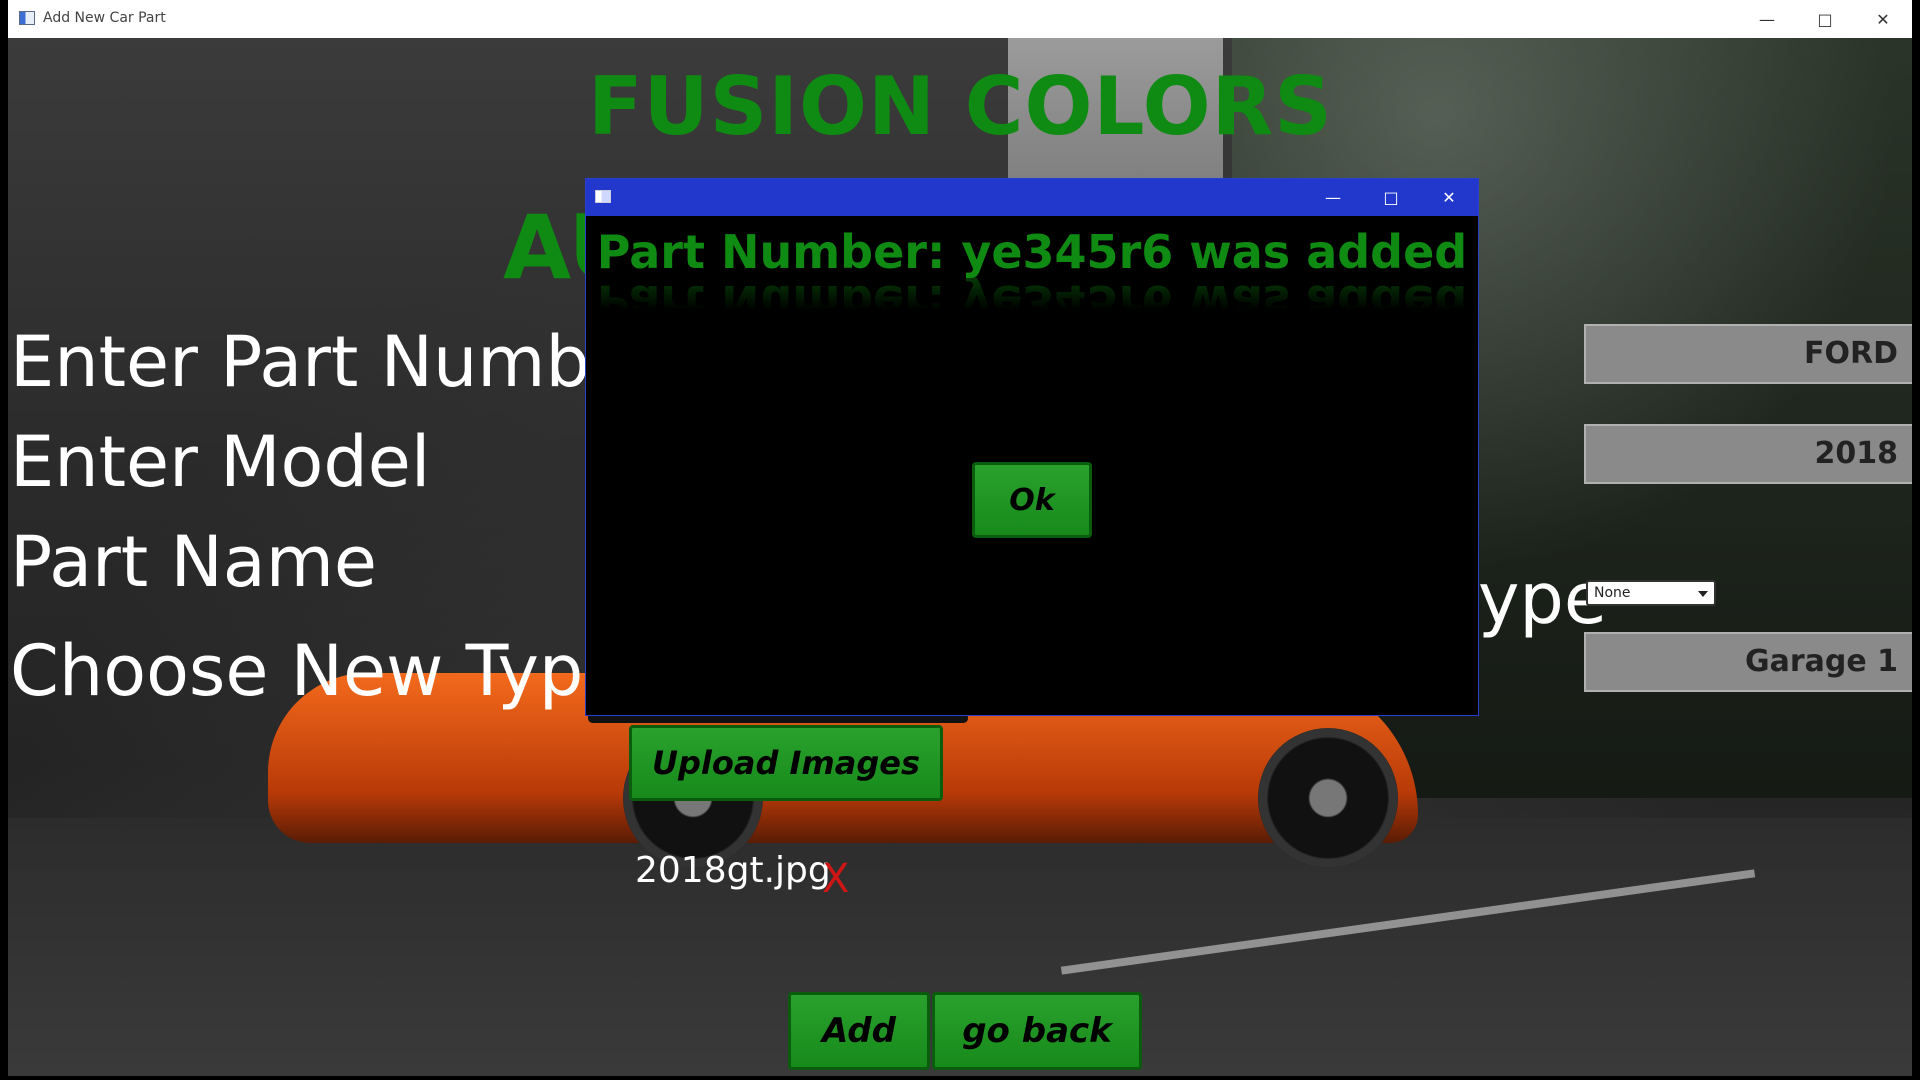 The image size is (1920, 1080). I want to click on part-number-label: Enter Part Numbe, so click(321, 362).